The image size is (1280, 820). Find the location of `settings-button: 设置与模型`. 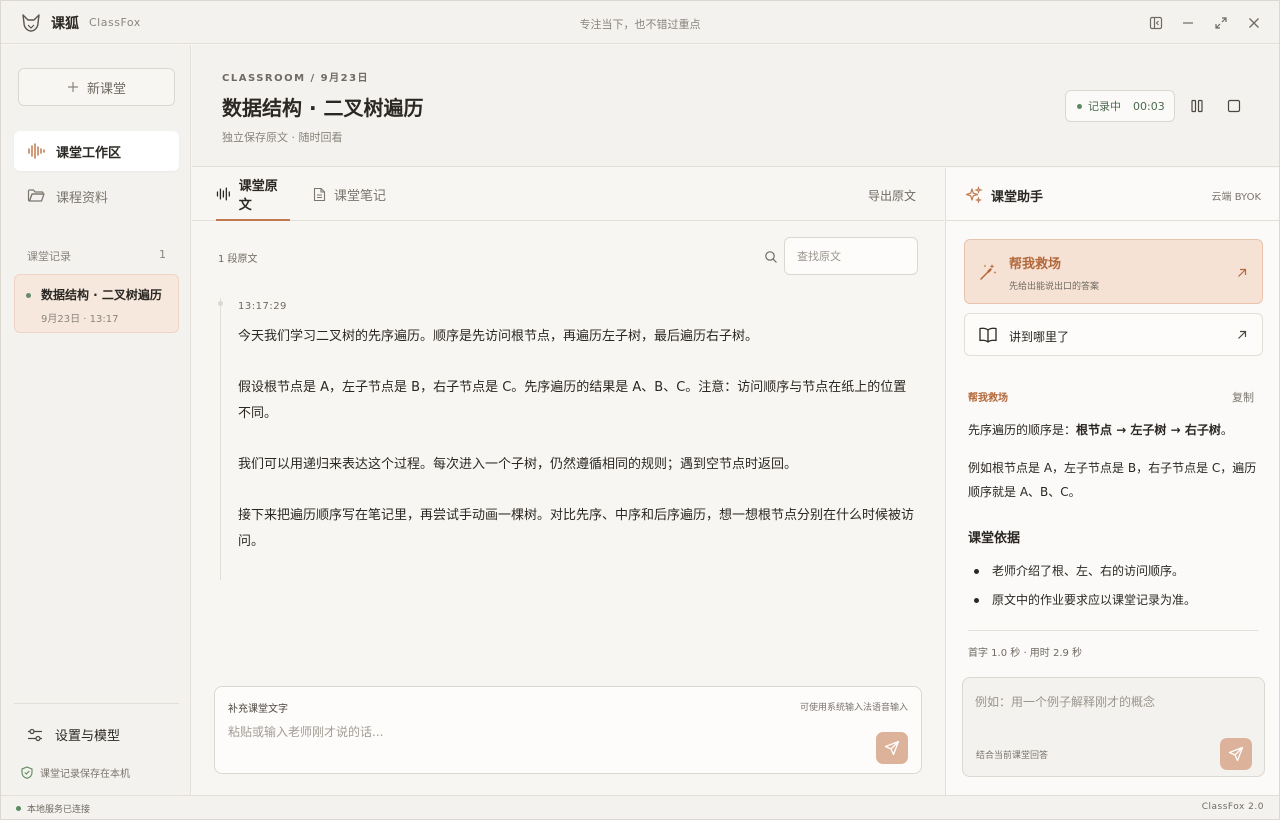

settings-button: 设置与模型 is located at coordinates (73, 734).